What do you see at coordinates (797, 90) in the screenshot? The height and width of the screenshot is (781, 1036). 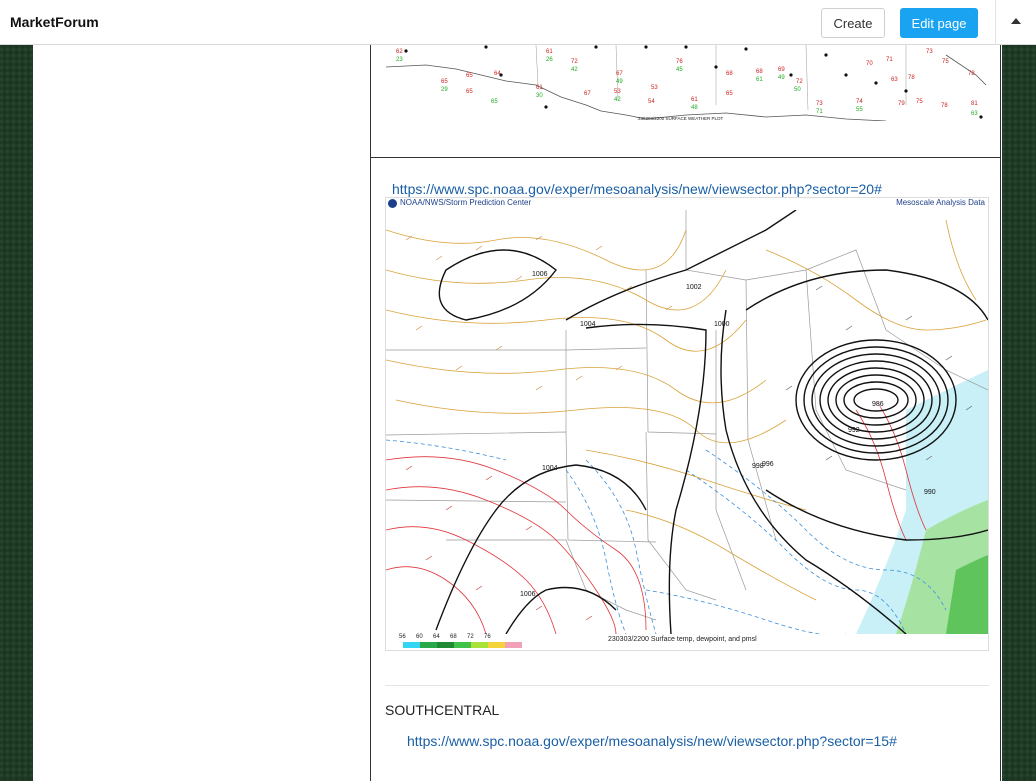 I see `svg-text: 50` at bounding box center [797, 90].